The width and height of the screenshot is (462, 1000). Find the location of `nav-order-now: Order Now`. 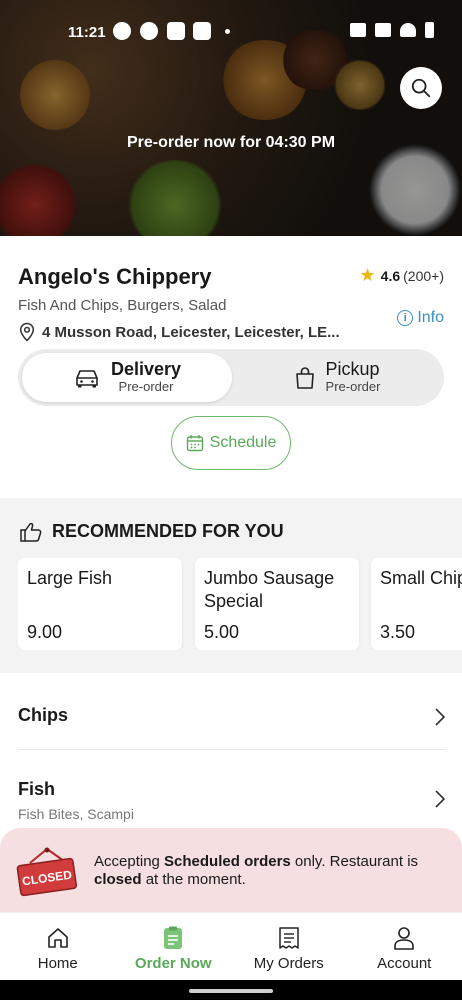

nav-order-now: Order Now is located at coordinates (174, 946).